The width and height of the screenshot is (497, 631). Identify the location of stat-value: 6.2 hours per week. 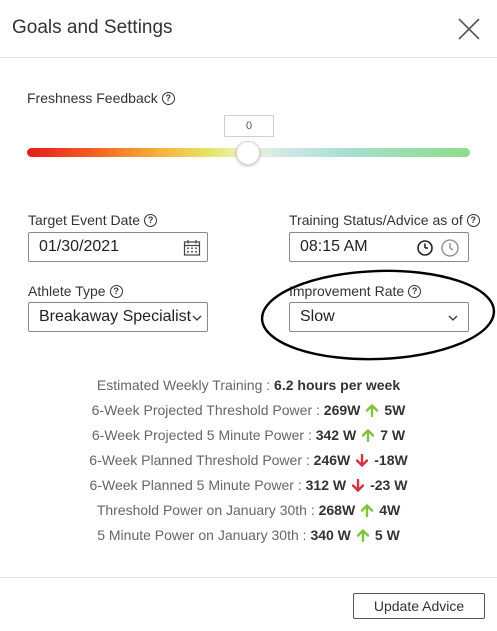
(337, 385).